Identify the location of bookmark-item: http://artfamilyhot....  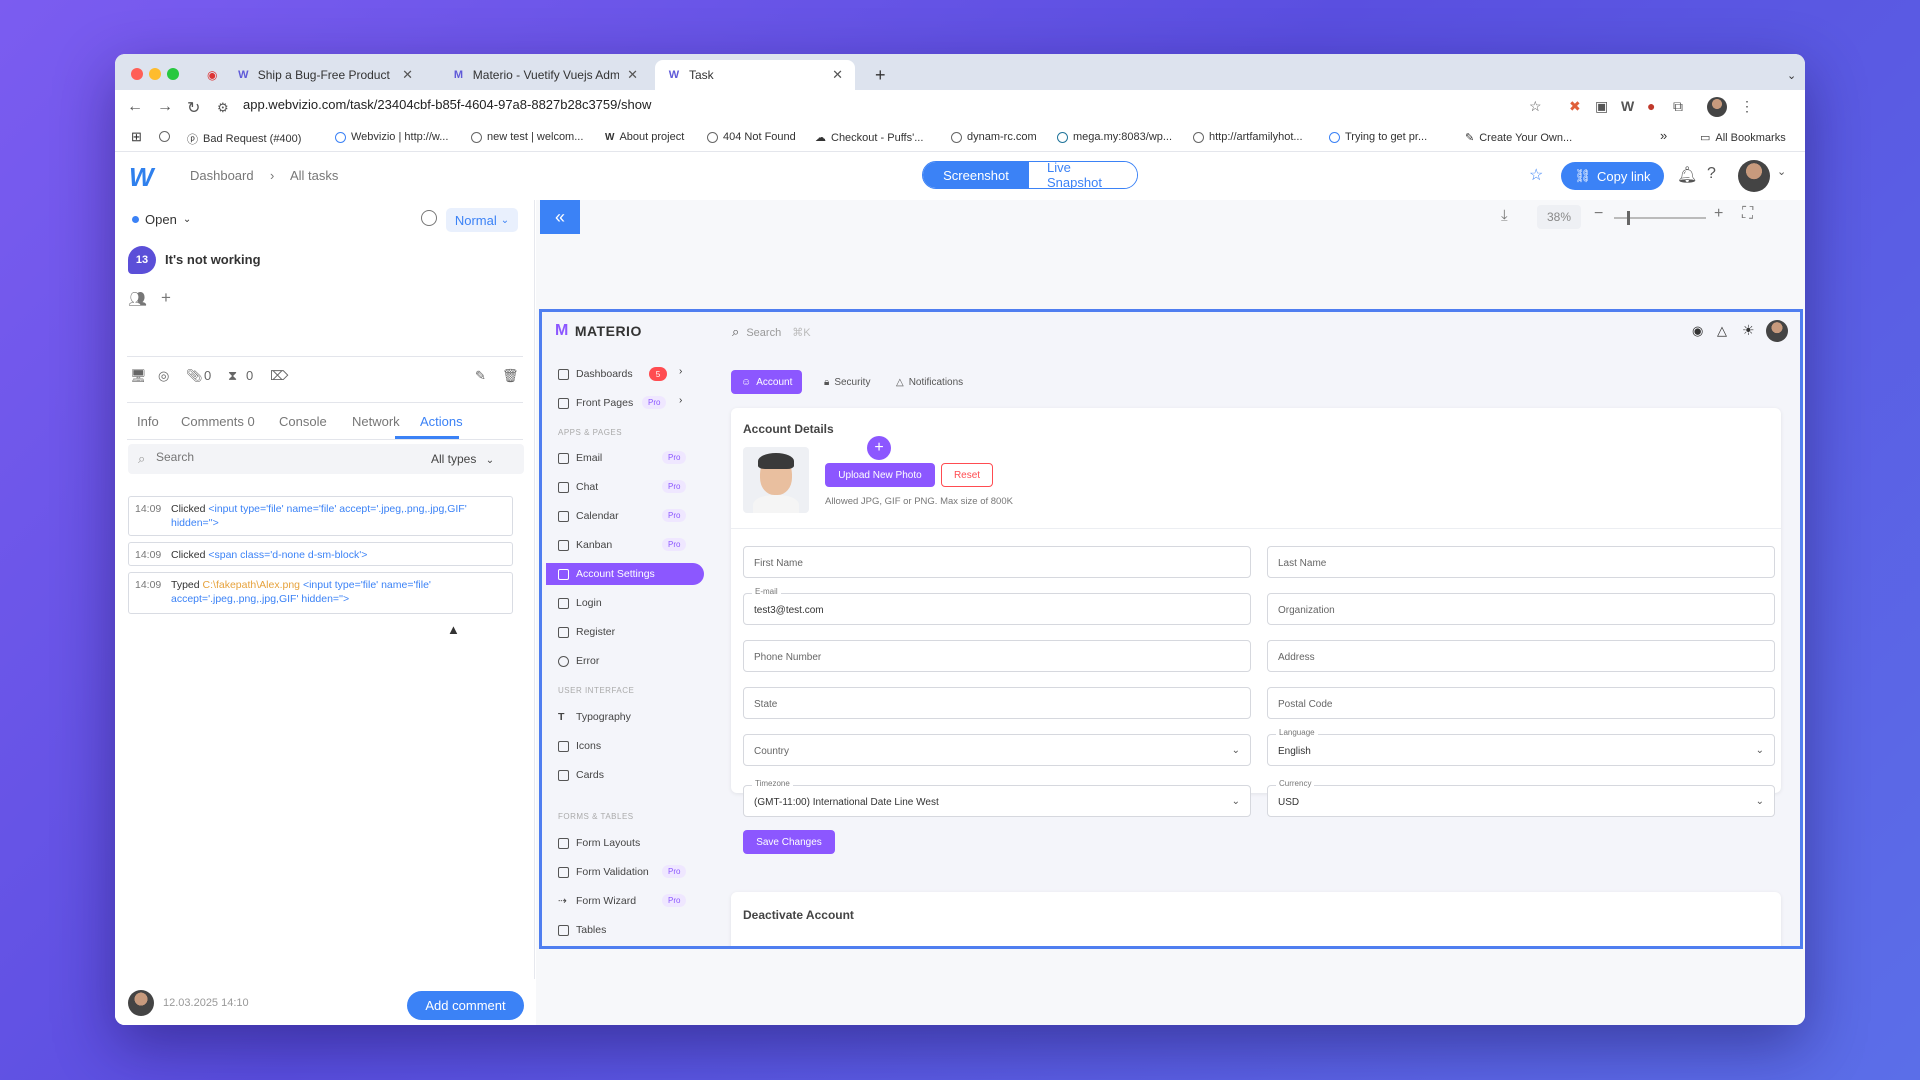
(1248, 137).